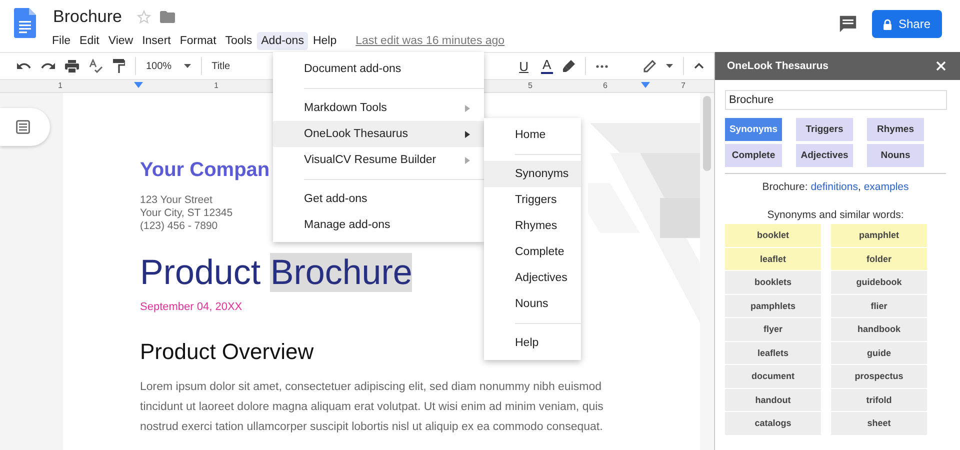 The image size is (960, 450). Describe the element at coordinates (773, 329) in the screenshot. I see `result-word: flyer` at that location.